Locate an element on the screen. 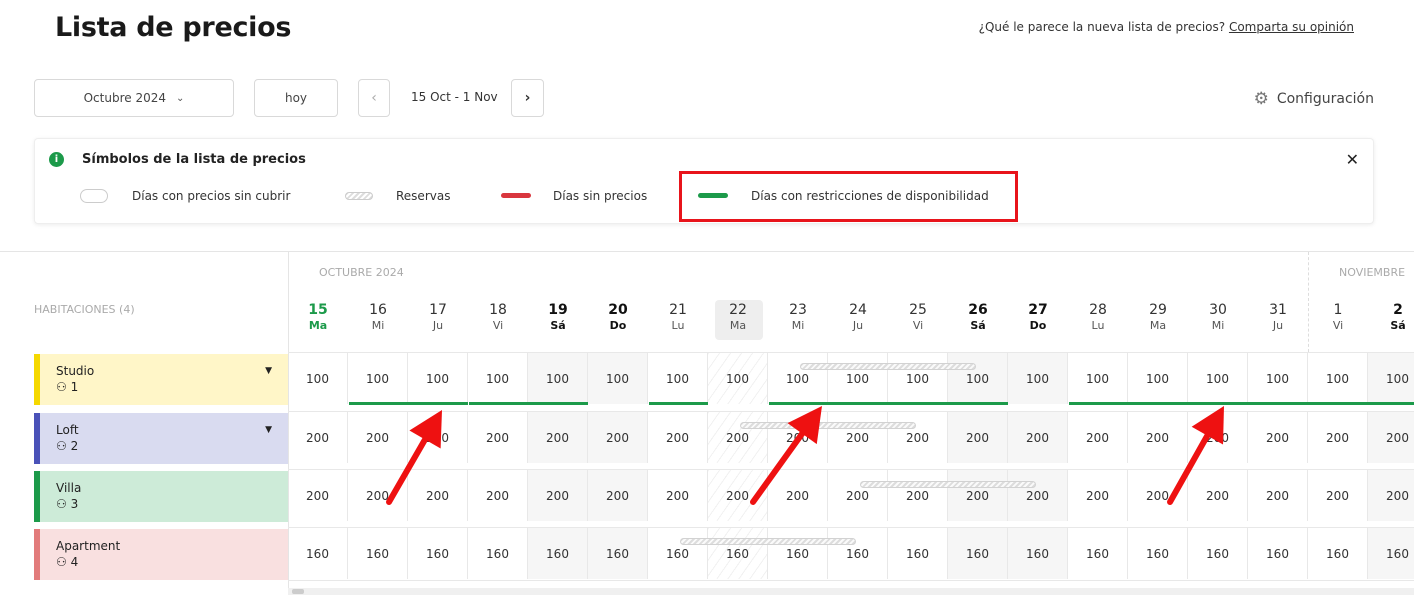  horizontal-scrollbar is located at coordinates (851, 591).